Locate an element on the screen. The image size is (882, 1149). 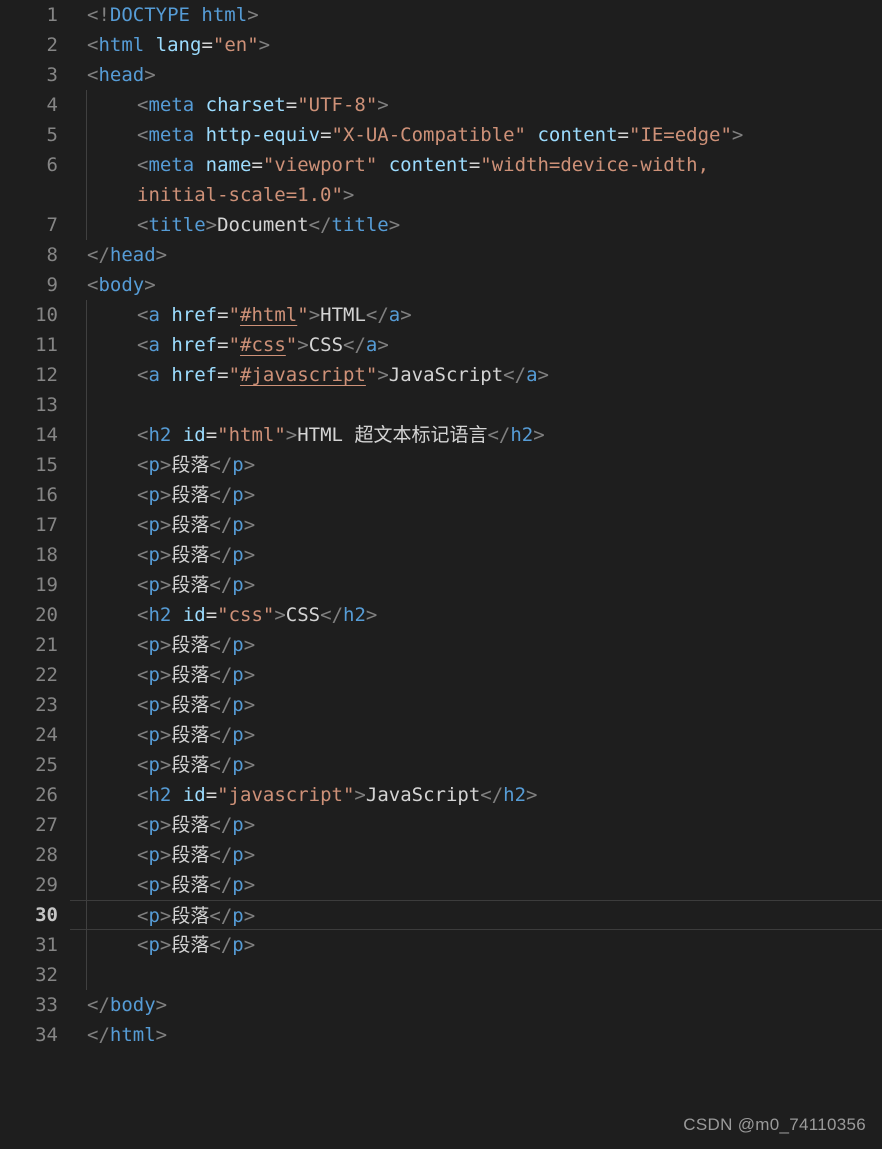
code-token: </ is located at coordinates (221, 705).